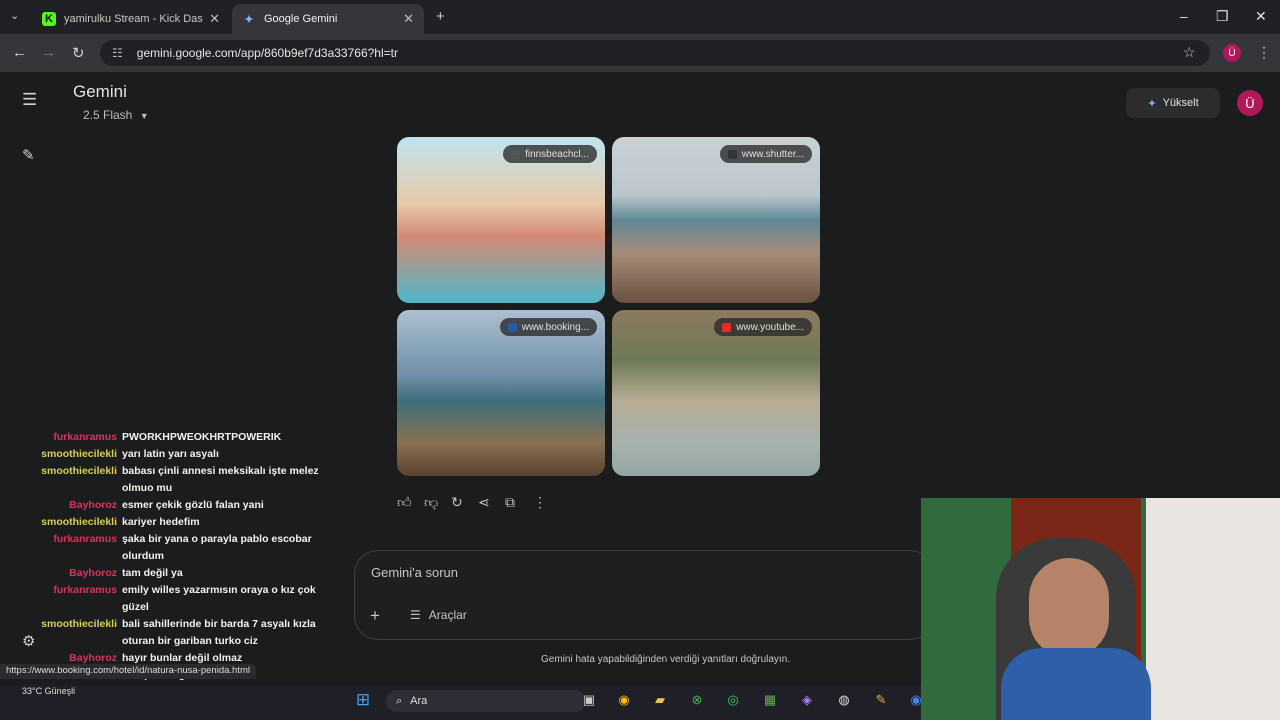 The image size is (1280, 720). I want to click on minecraft-icon: ▦, so click(770, 700).